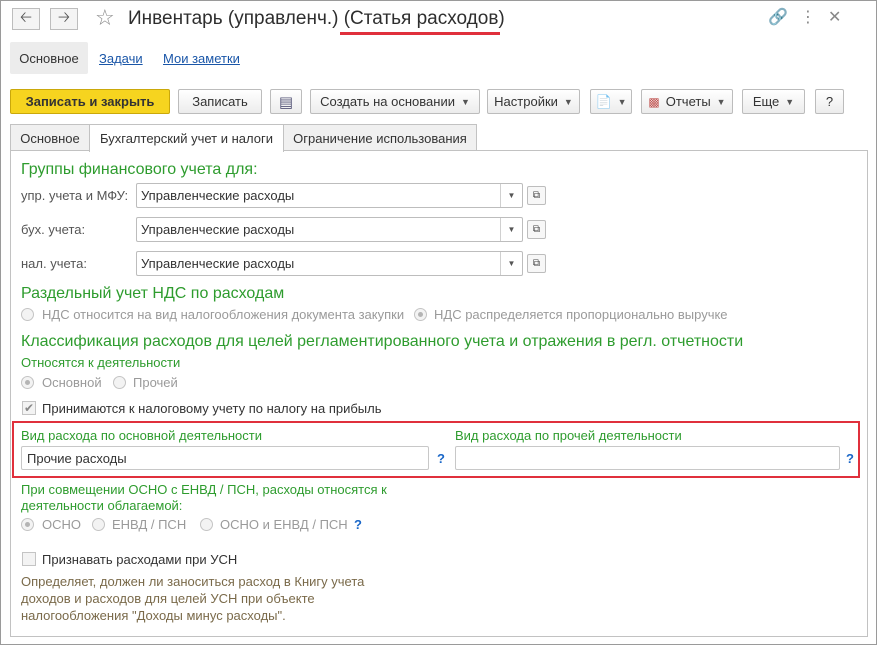 This screenshot has height=646, width=878. What do you see at coordinates (568, 435) in the screenshot?
I see `other-expense-label: Вид расхода по прочей деятельности` at bounding box center [568, 435].